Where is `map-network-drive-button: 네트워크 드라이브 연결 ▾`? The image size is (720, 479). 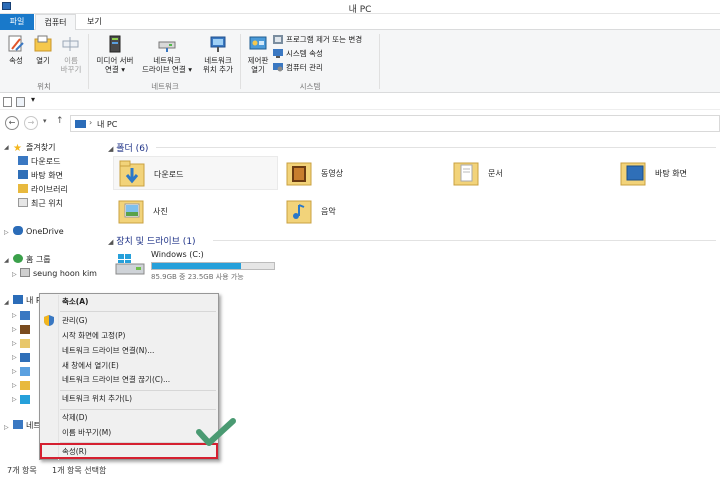 map-network-drive-button: 네트워크 드라이브 연결 ▾ is located at coordinates (167, 54).